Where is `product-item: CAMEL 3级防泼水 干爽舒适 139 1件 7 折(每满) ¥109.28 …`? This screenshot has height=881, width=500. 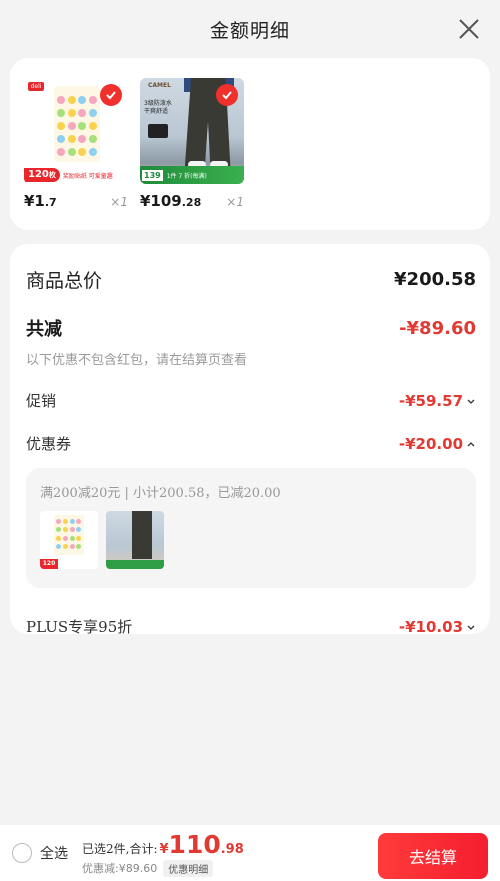 product-item: CAMEL 3级防泼水 干爽舒适 139 1件 7 折(每满) ¥109.28 … is located at coordinates (192, 154).